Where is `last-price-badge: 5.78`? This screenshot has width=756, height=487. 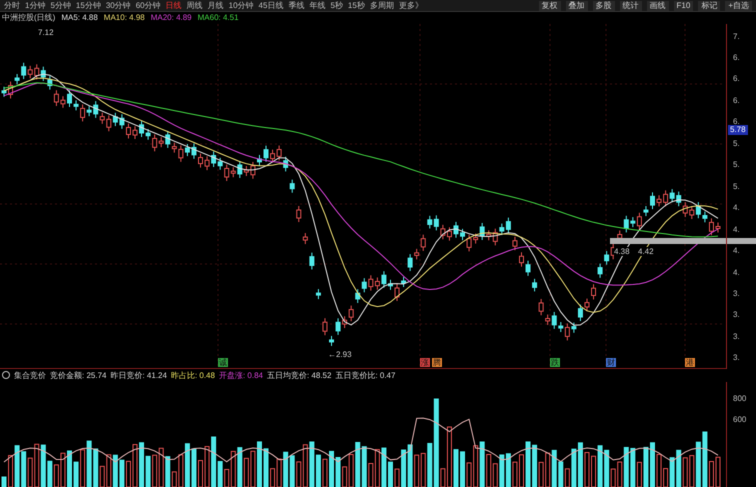 last-price-badge: 5.78 is located at coordinates (738, 129).